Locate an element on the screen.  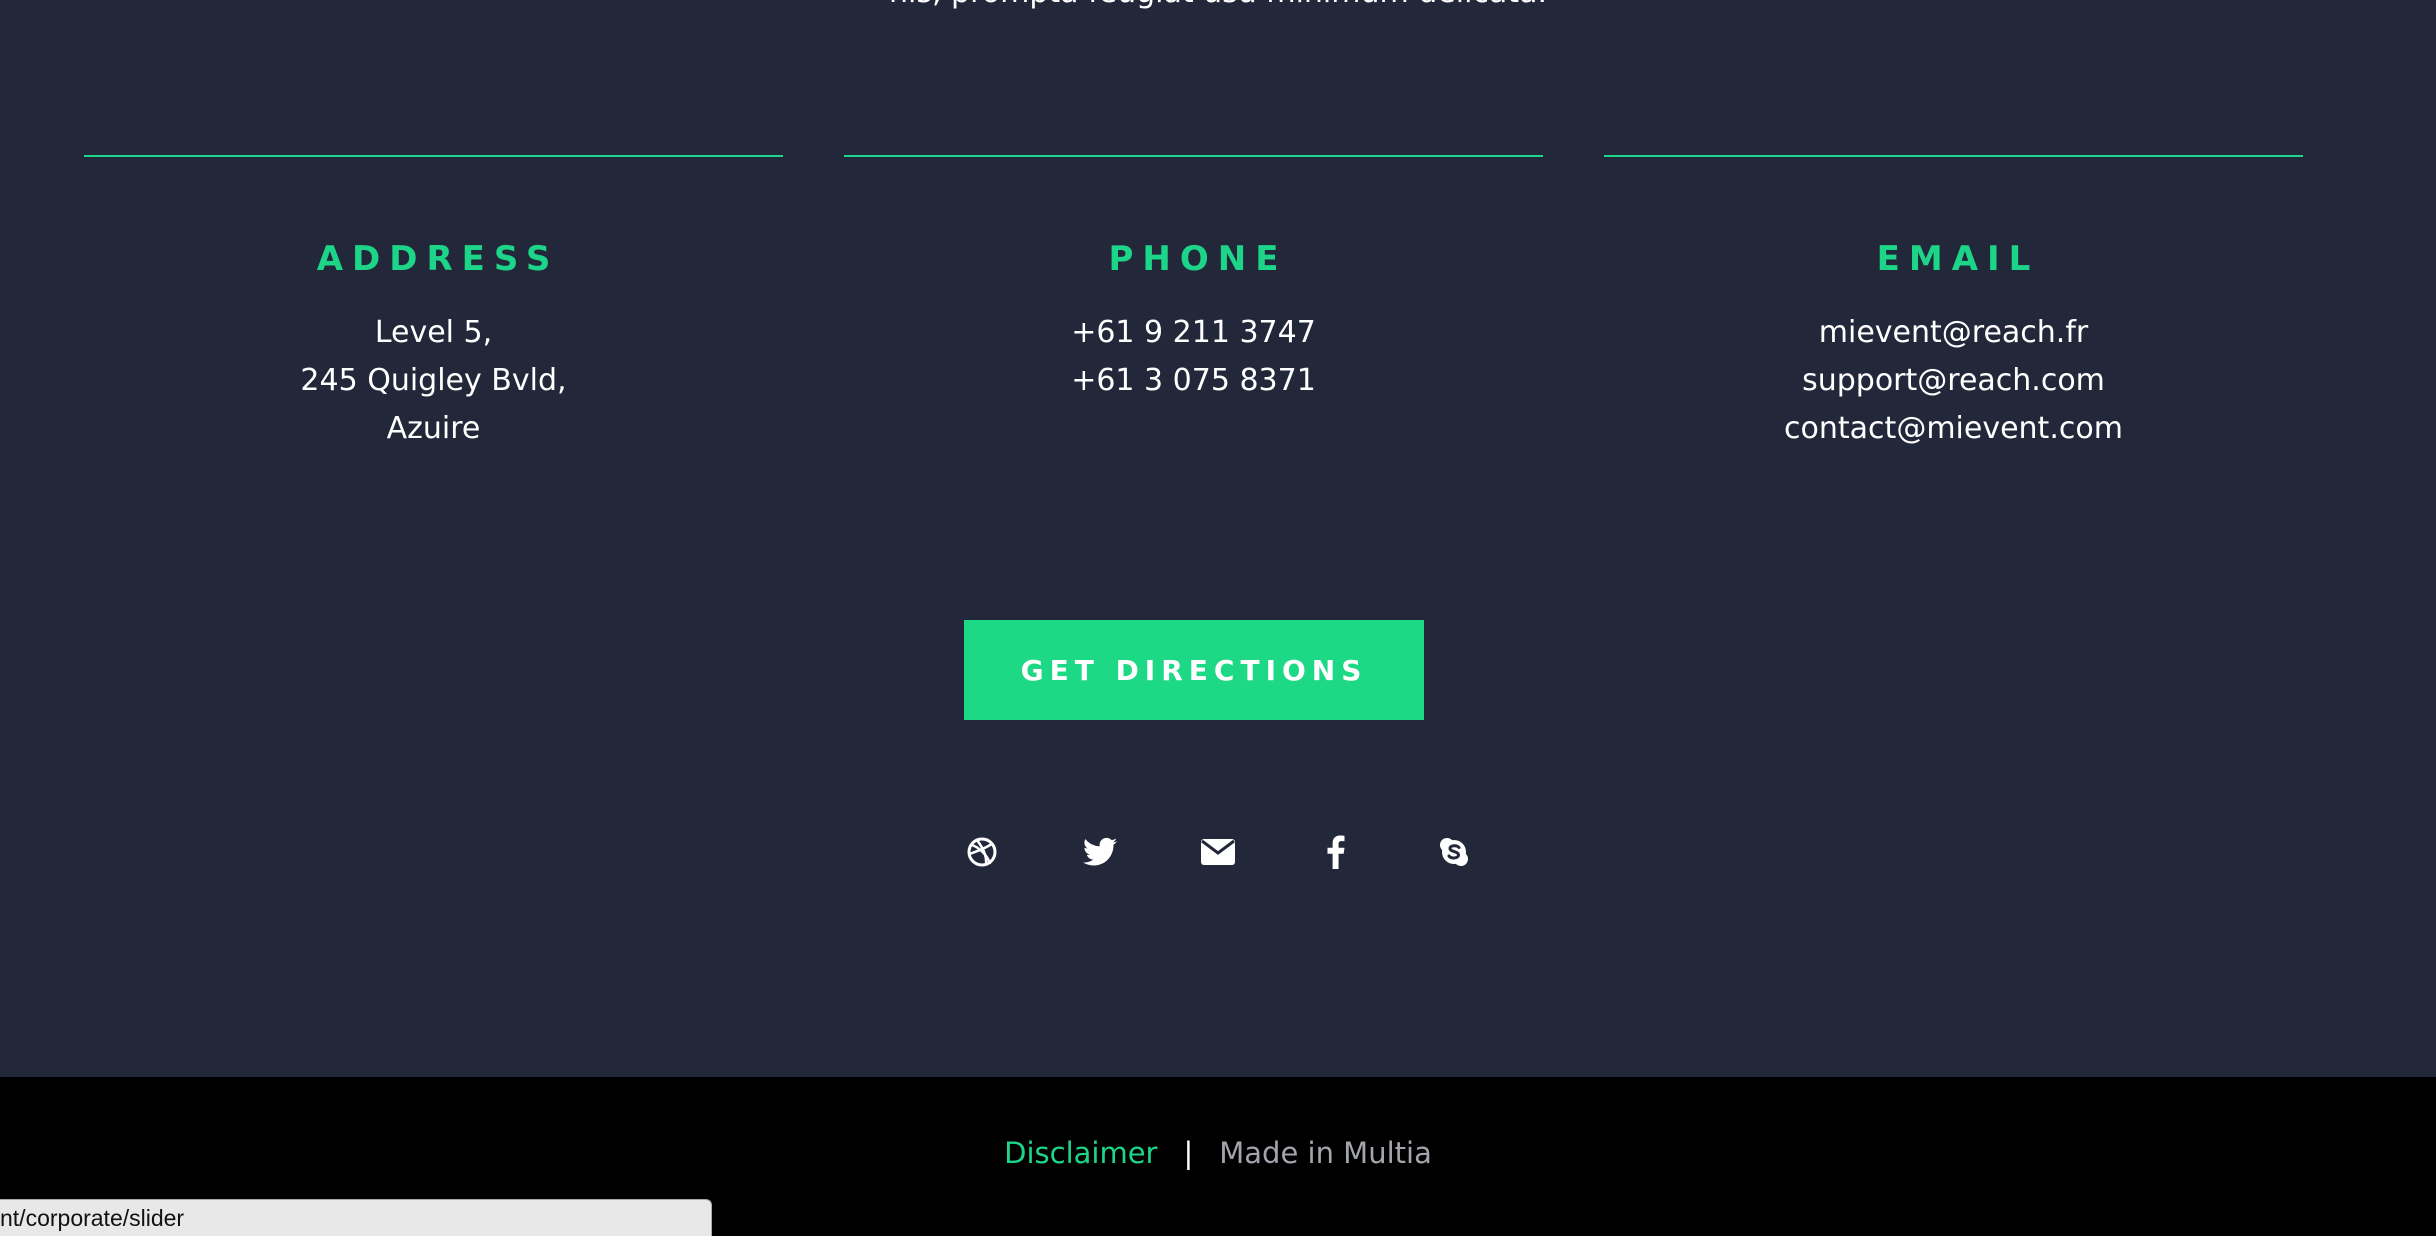
address-heading: ADDRESS is located at coordinates (438, 259).